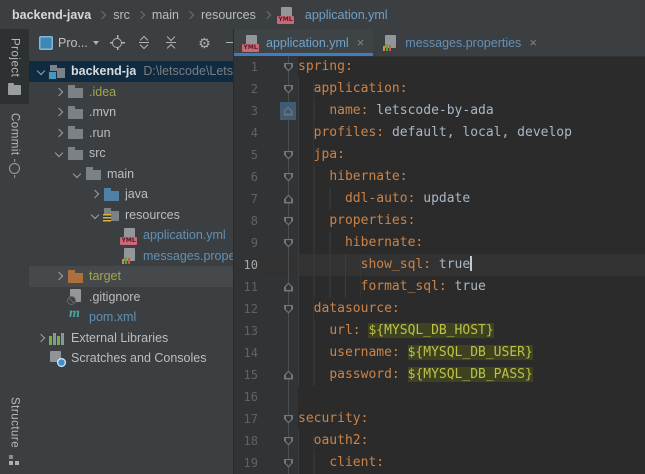  What do you see at coordinates (439, 419) in the screenshot?
I see `code-line-17: 17 security:` at bounding box center [439, 419].